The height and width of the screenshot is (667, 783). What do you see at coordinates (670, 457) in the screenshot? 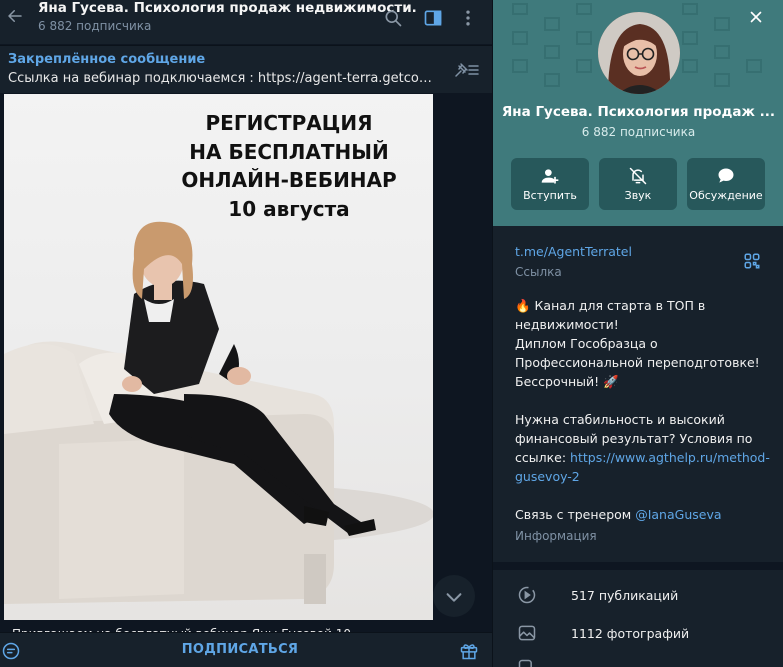
I see `method-link: https://www.agthelp.ru/method-` at bounding box center [670, 457].